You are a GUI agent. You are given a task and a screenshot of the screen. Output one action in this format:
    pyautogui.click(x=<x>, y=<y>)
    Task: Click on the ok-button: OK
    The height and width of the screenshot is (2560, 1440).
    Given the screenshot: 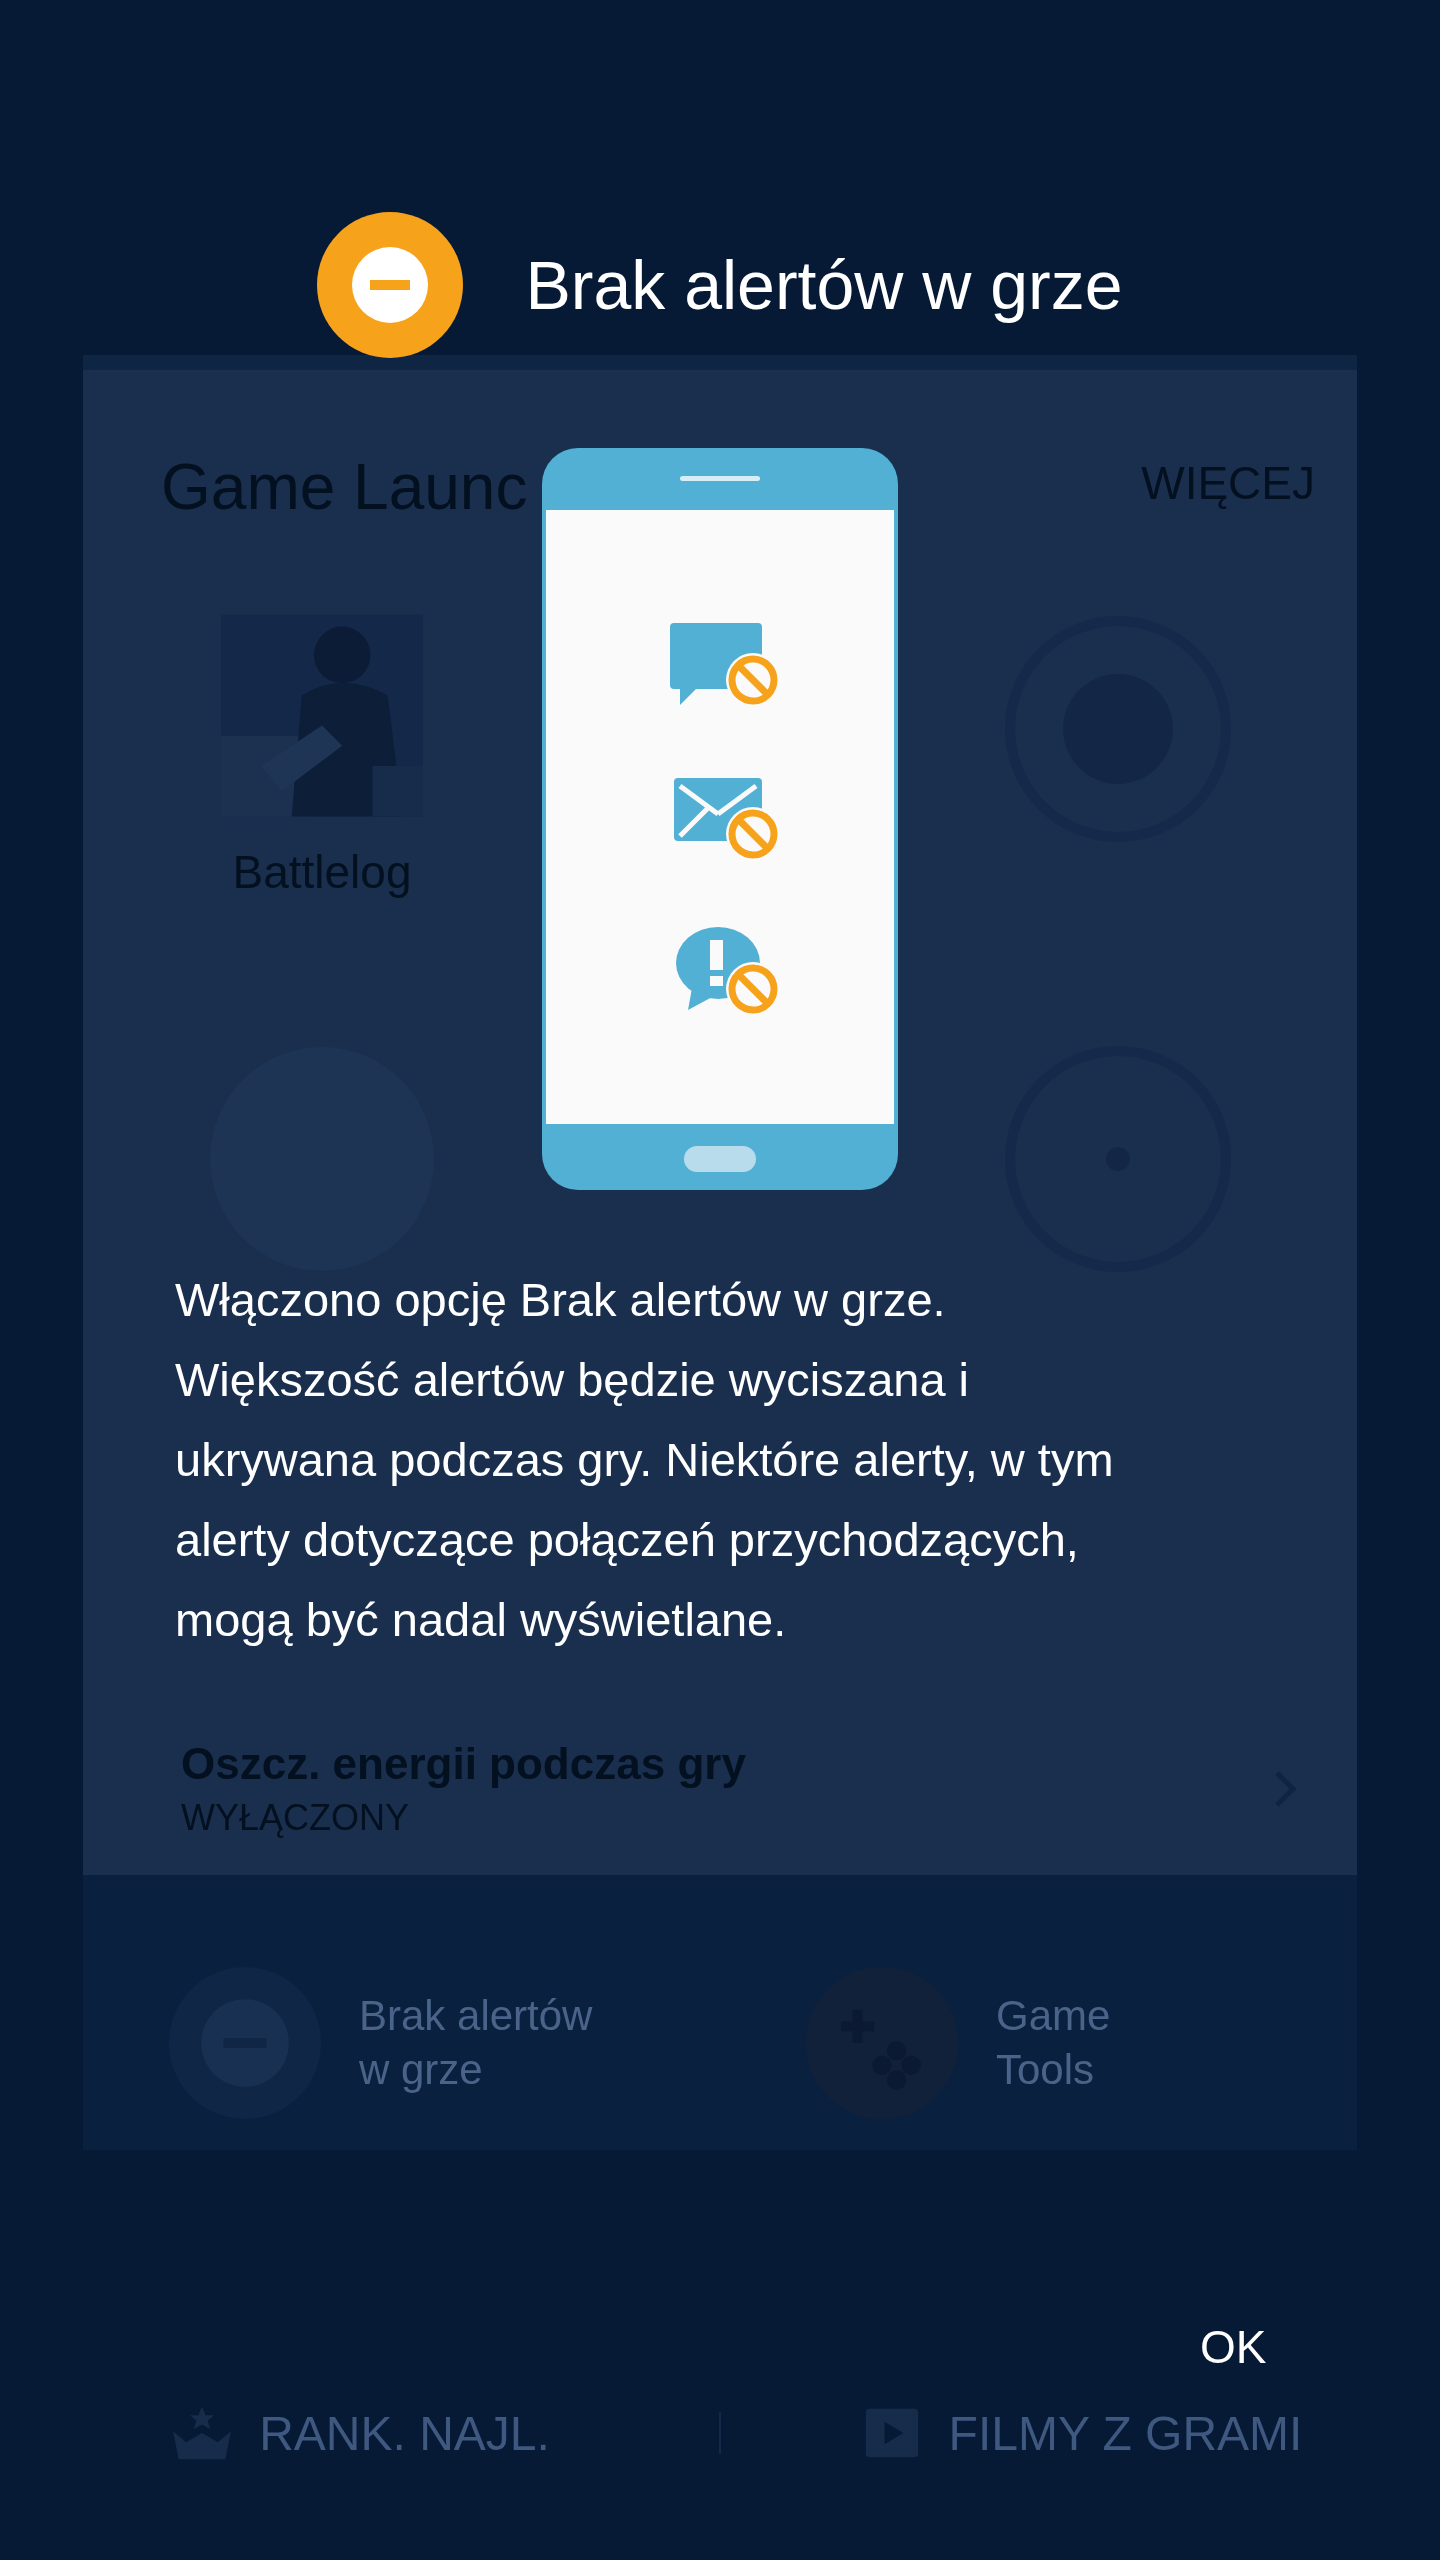 What is the action you would take?
    pyautogui.click(x=1233, y=2347)
    